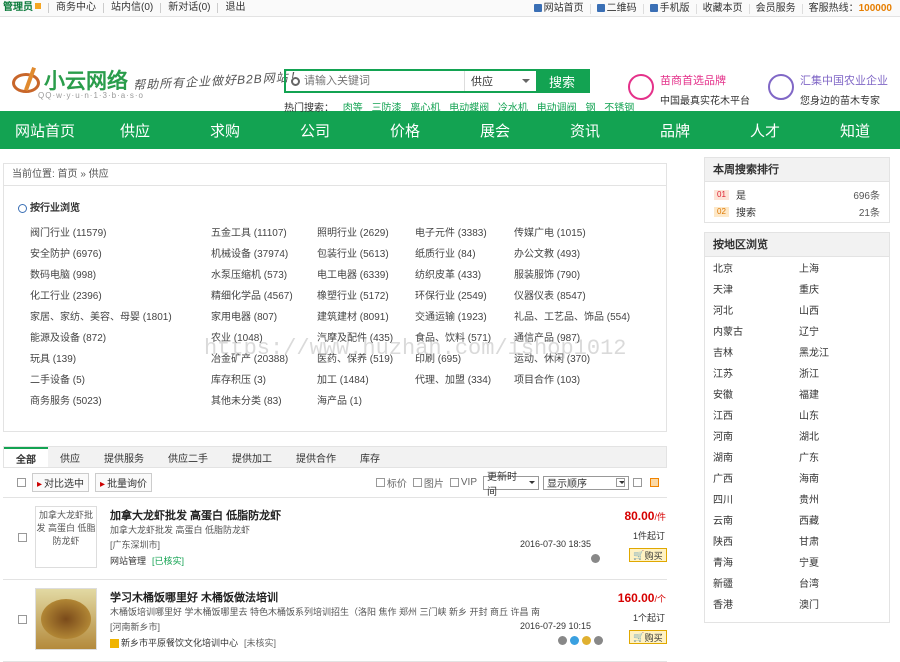 Image resolution: width=900 pixels, height=662 pixels. What do you see at coordinates (120, 381) in the screenshot?
I see `category-link: 二手设备 (5)` at bounding box center [120, 381].